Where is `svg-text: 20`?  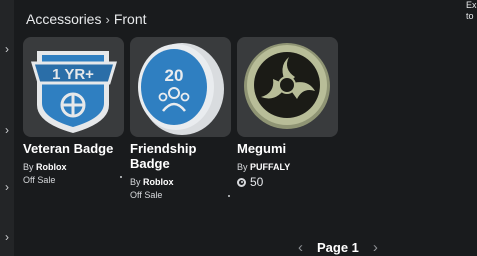
svg-text: 20 is located at coordinates (174, 75).